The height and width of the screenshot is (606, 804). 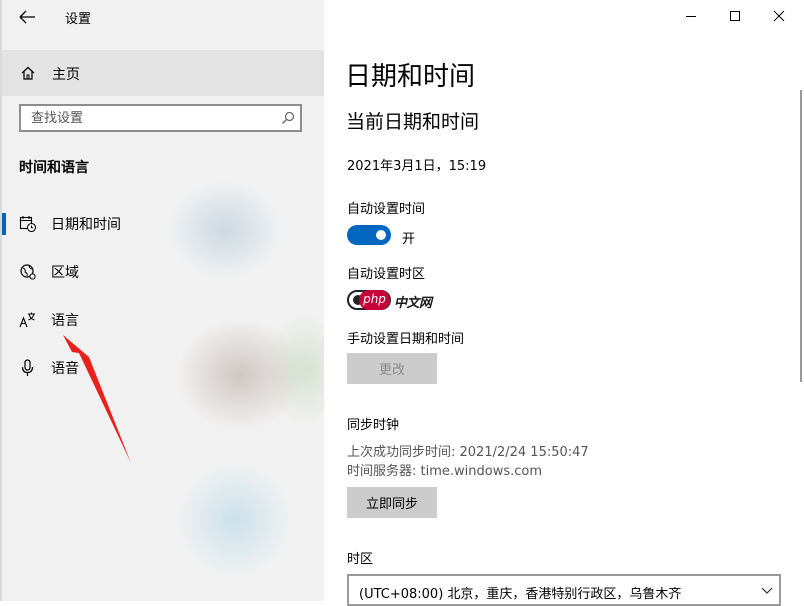 I want to click on search-icon, so click(x=288, y=118).